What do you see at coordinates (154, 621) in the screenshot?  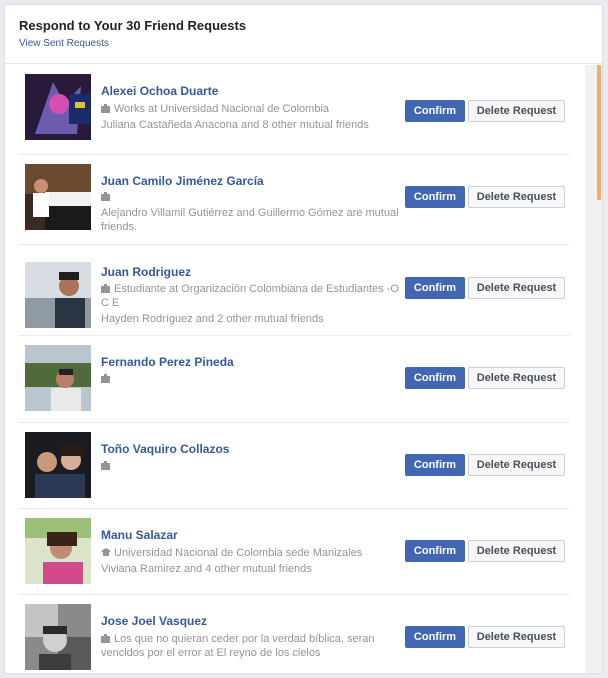 I see `requester-name: Jose Joel Vasquez` at bounding box center [154, 621].